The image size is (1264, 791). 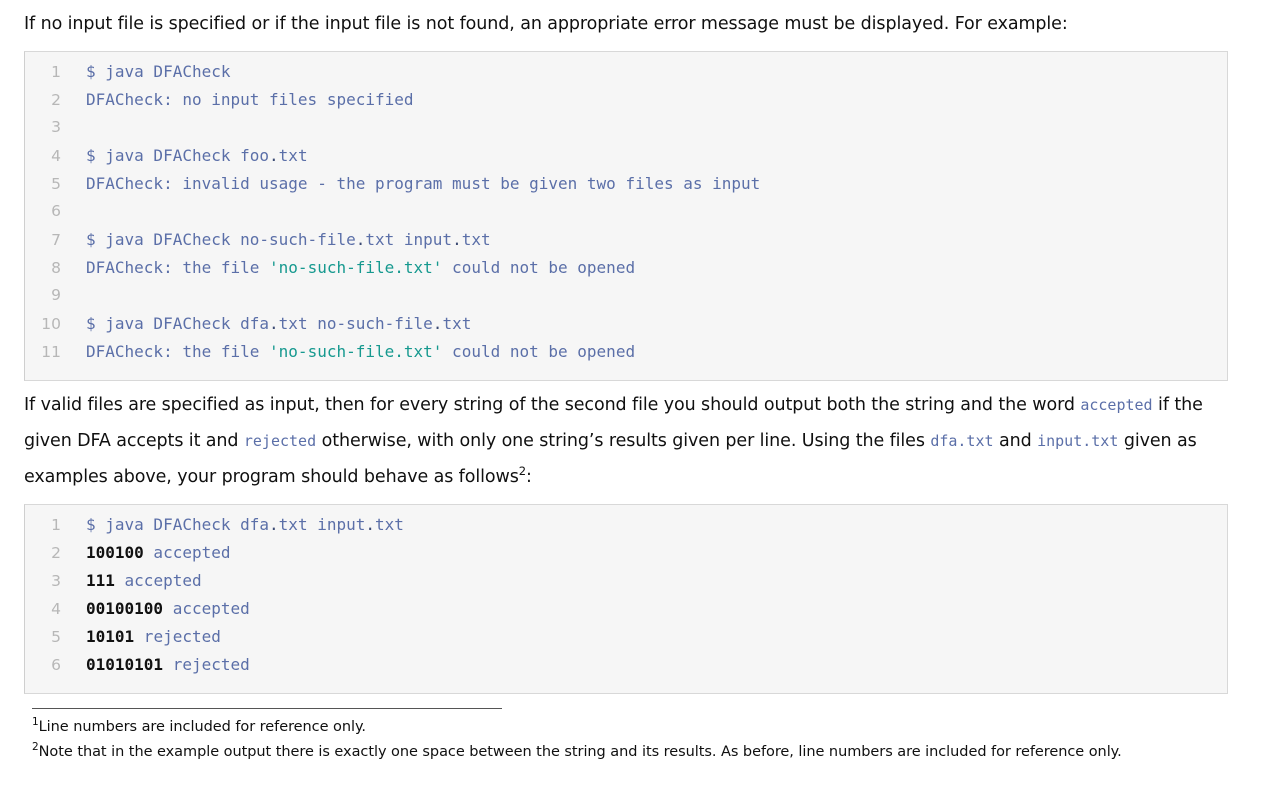 What do you see at coordinates (528, 477) in the screenshot?
I see `paragraph-body-part6: :` at bounding box center [528, 477].